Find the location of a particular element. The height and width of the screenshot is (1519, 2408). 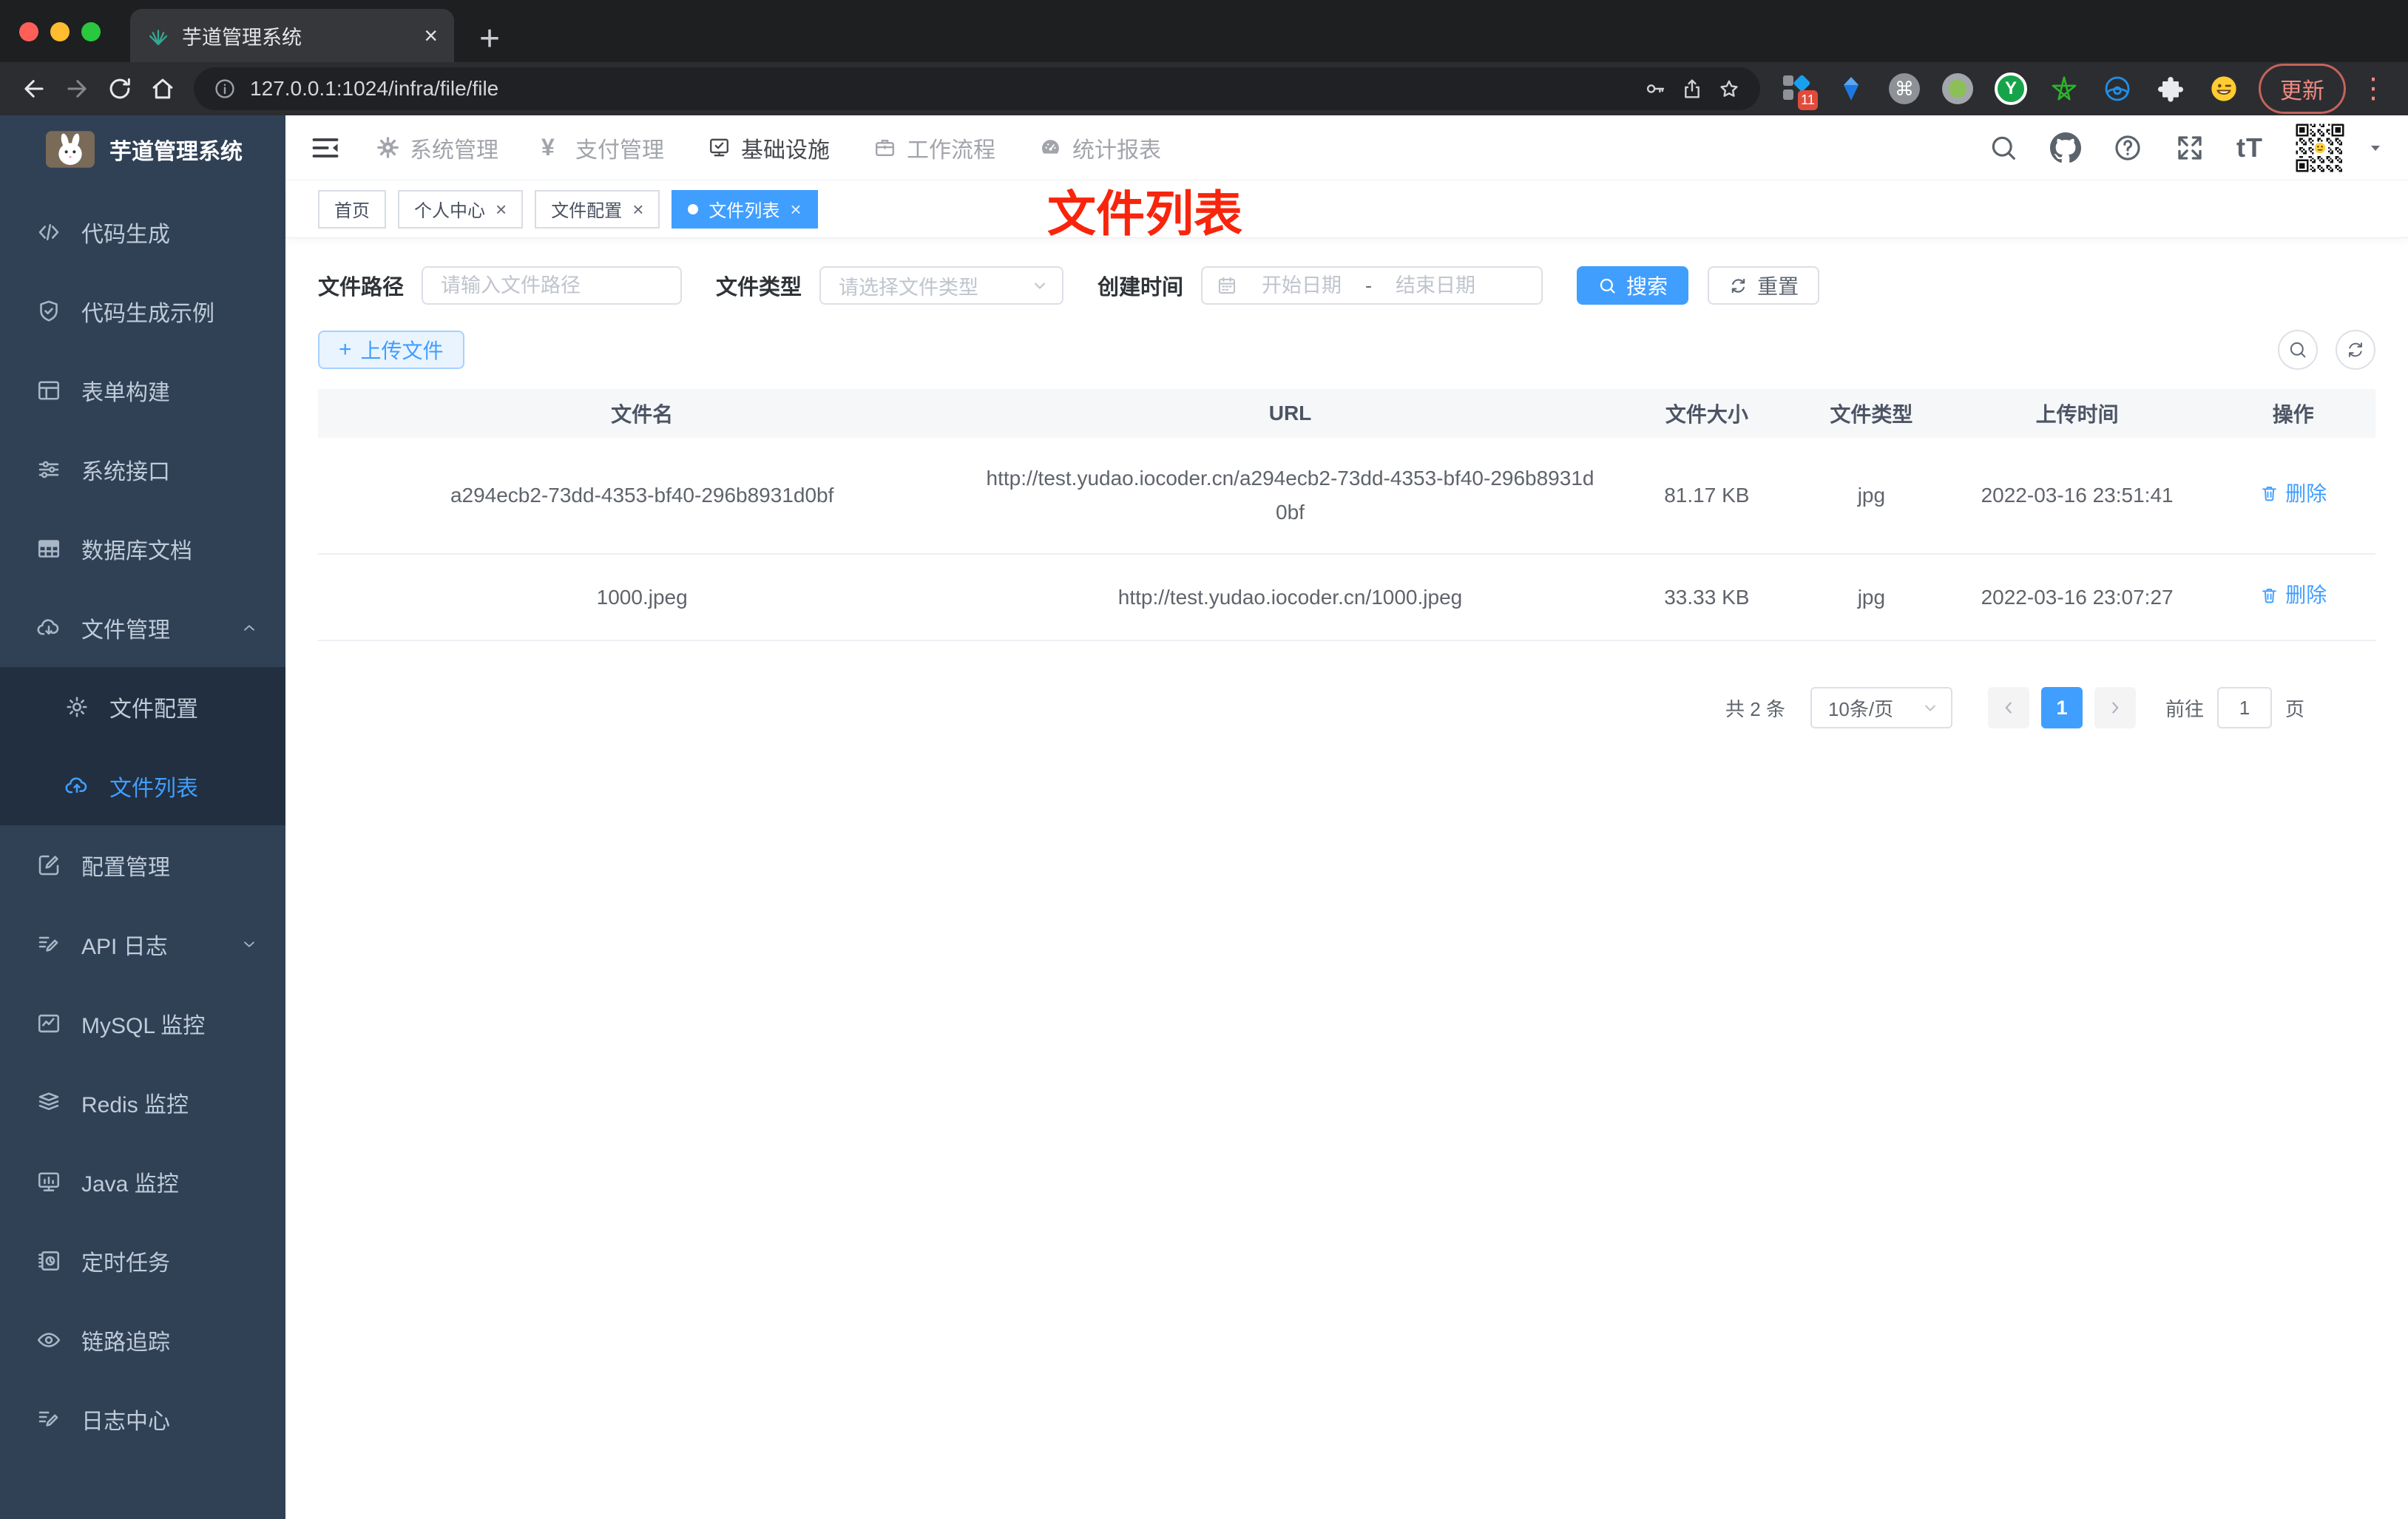

window-minimize-button is located at coordinates (60, 31).